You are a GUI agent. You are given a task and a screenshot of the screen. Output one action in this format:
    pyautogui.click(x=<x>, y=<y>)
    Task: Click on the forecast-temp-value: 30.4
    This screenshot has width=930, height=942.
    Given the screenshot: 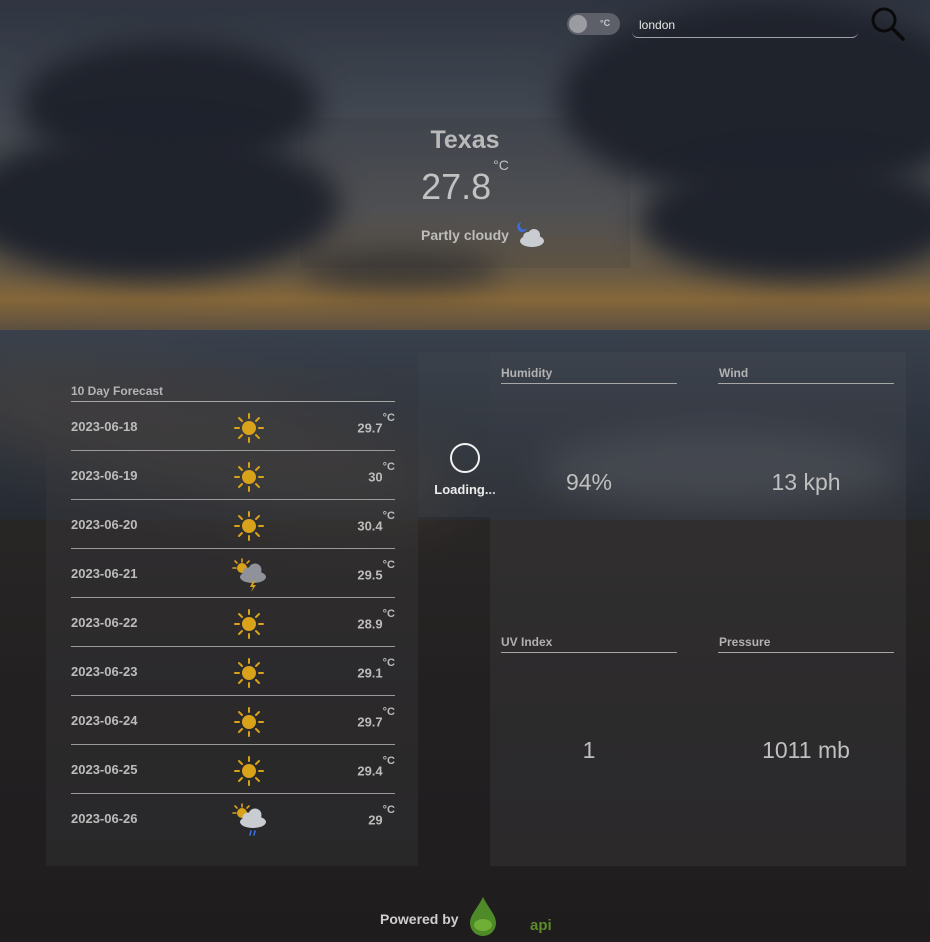 What is the action you would take?
    pyautogui.click(x=370, y=526)
    